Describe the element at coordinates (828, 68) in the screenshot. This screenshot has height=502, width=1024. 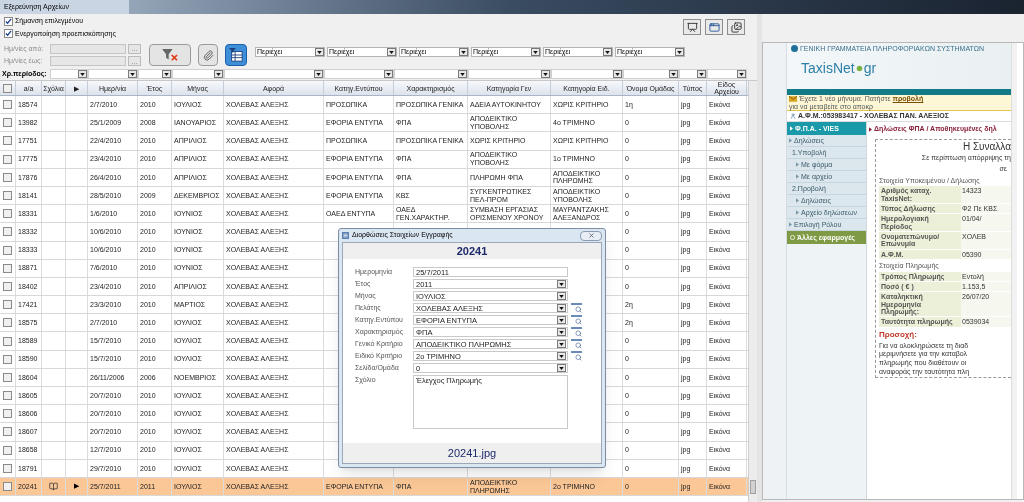
I see `logo-text: TaxisNet` at that location.